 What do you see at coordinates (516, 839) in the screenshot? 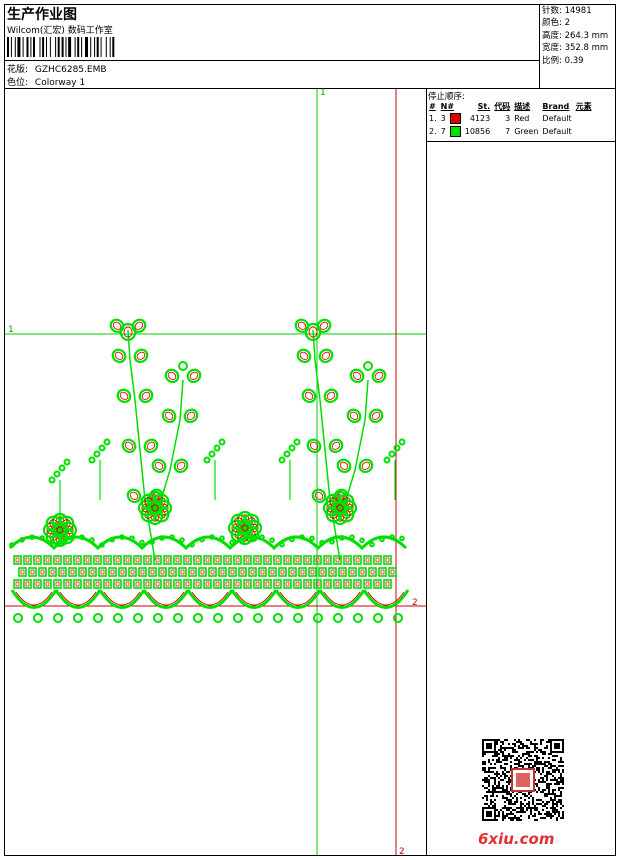
I see `watermark: 6xiu.com` at bounding box center [516, 839].